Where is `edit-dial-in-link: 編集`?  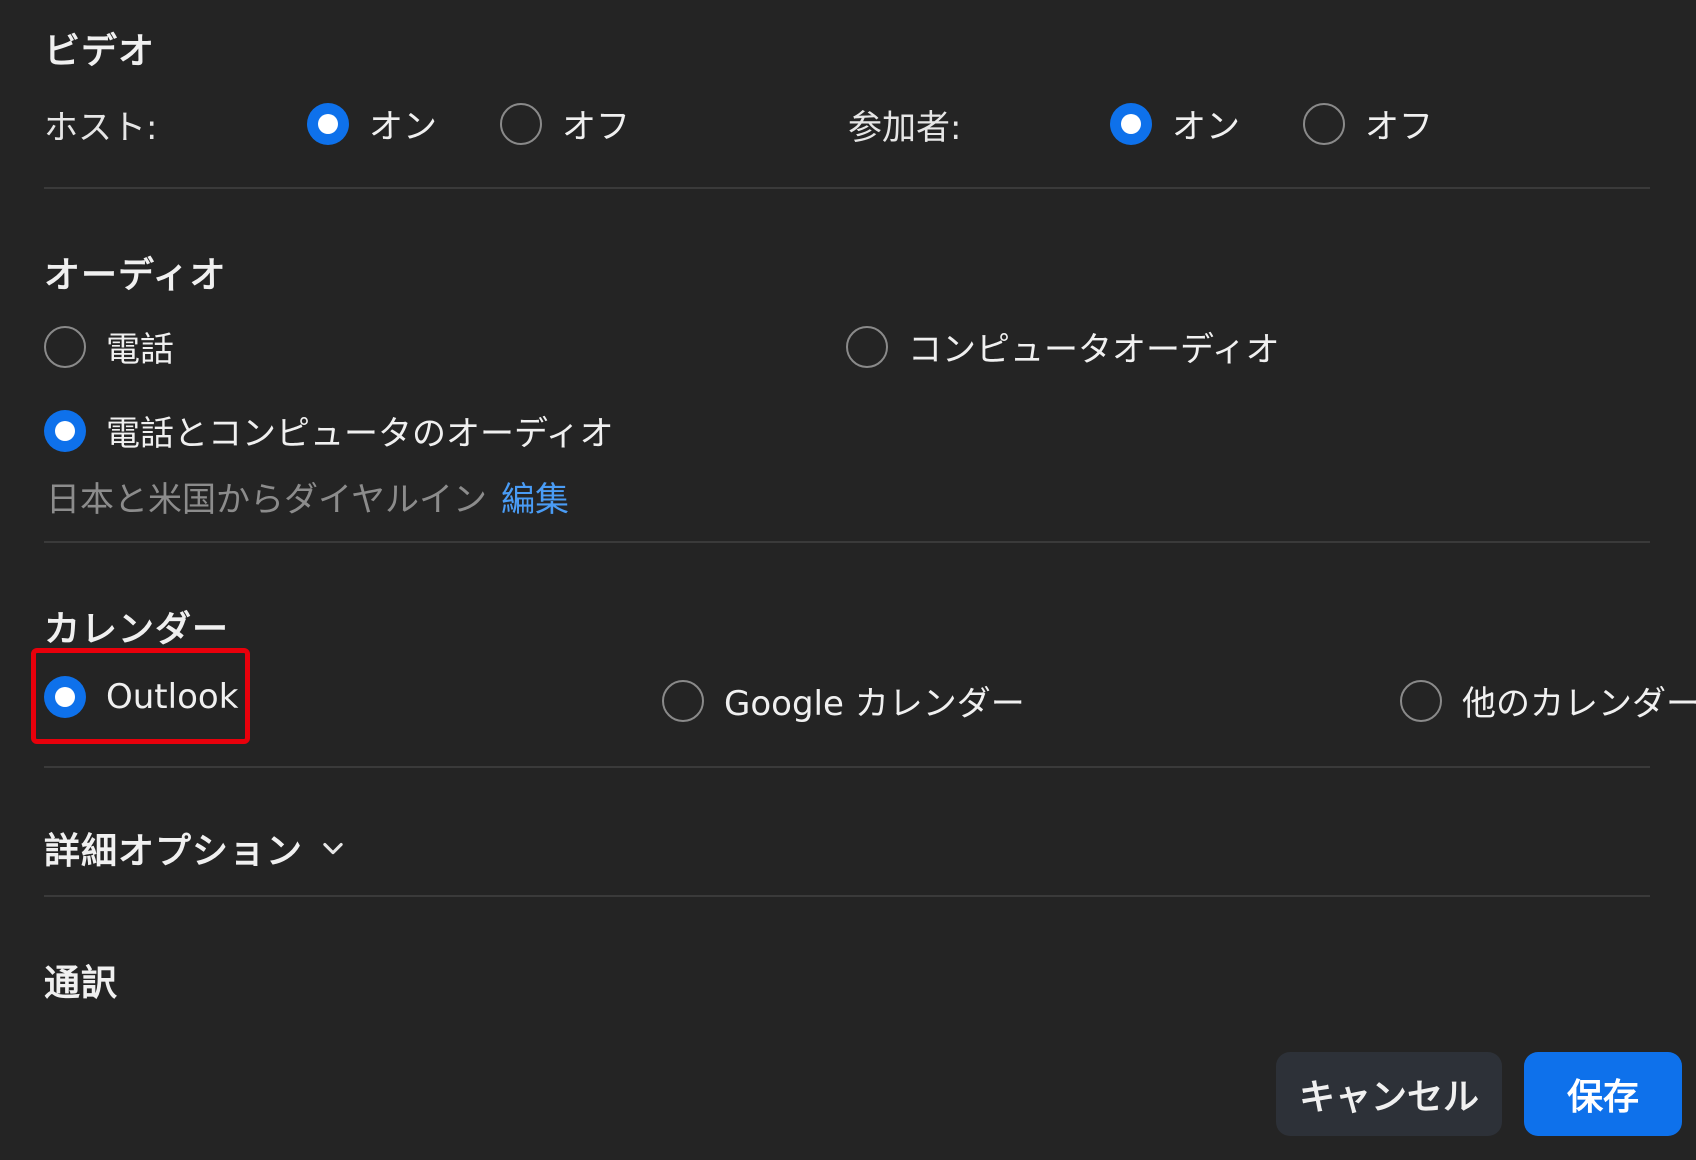 edit-dial-in-link: 編集 is located at coordinates (535, 500).